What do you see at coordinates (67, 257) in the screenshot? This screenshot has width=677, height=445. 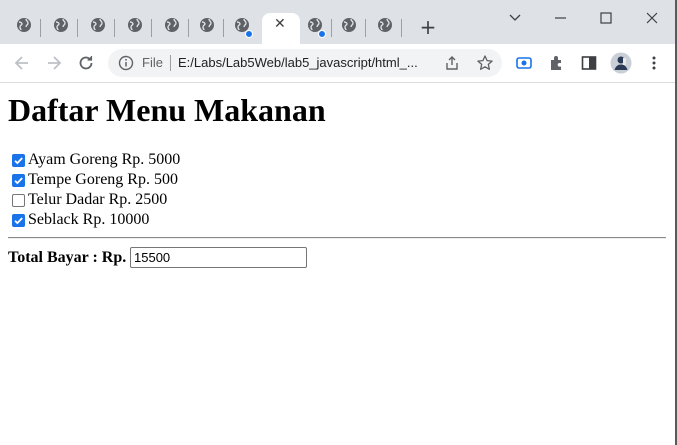 I see `total-label: Total Bayar : Rp.` at bounding box center [67, 257].